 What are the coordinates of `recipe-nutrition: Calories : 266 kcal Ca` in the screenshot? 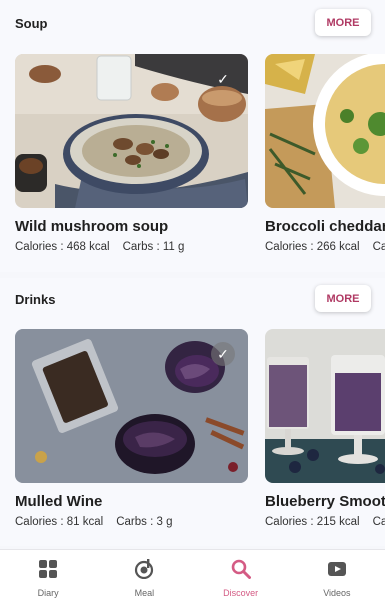 It's located at (325, 247).